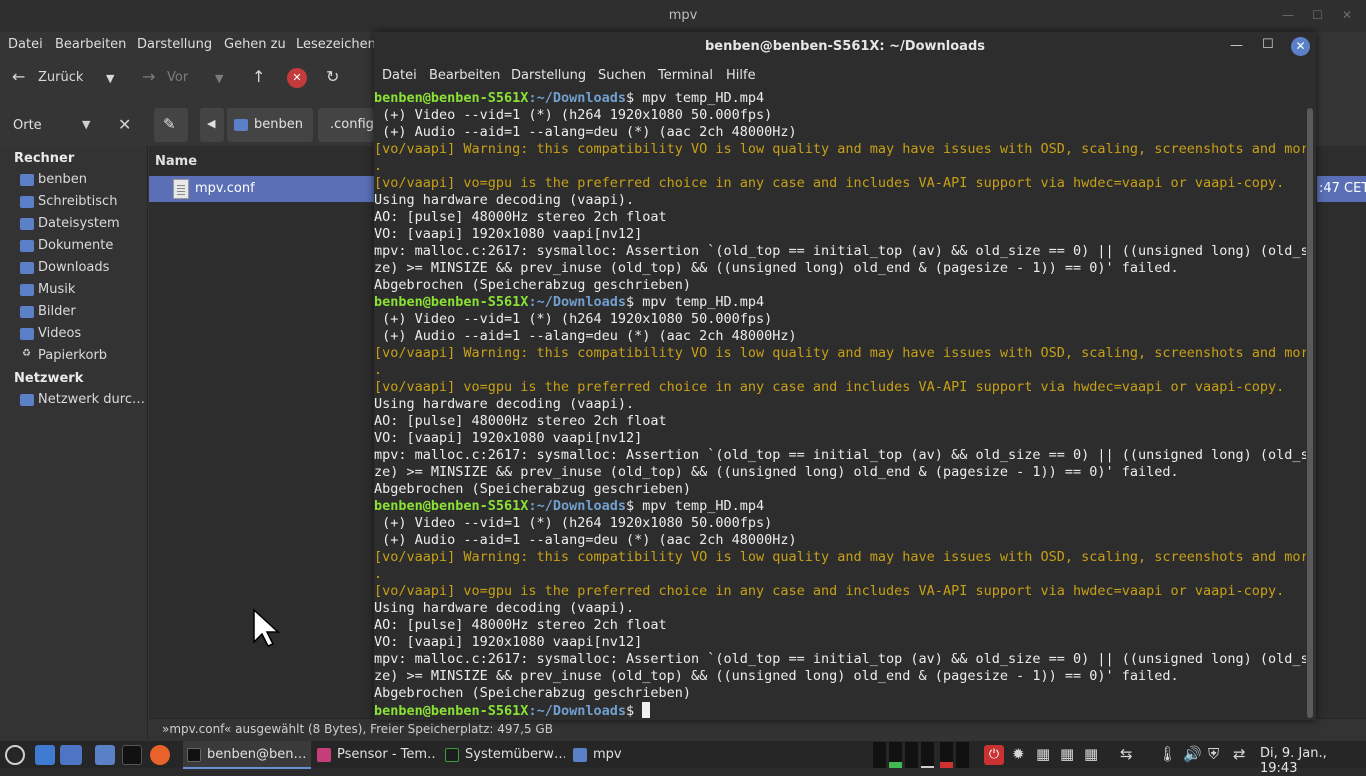 The image size is (1366, 776). I want to click on maximize-icon: ☐, so click(1268, 44).